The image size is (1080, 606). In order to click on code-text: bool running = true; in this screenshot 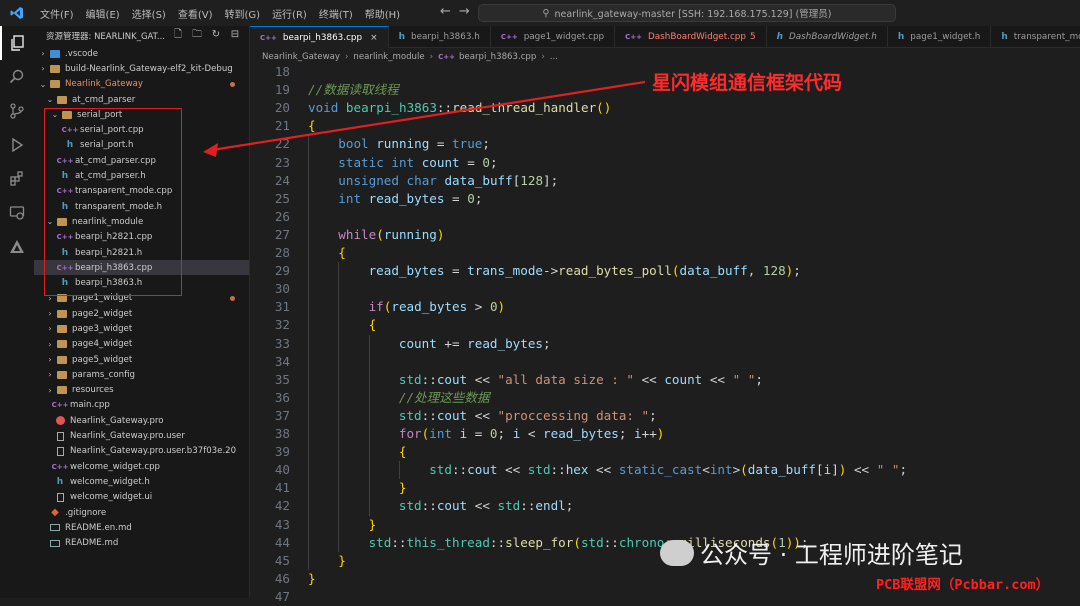, I will do `click(414, 144)`.